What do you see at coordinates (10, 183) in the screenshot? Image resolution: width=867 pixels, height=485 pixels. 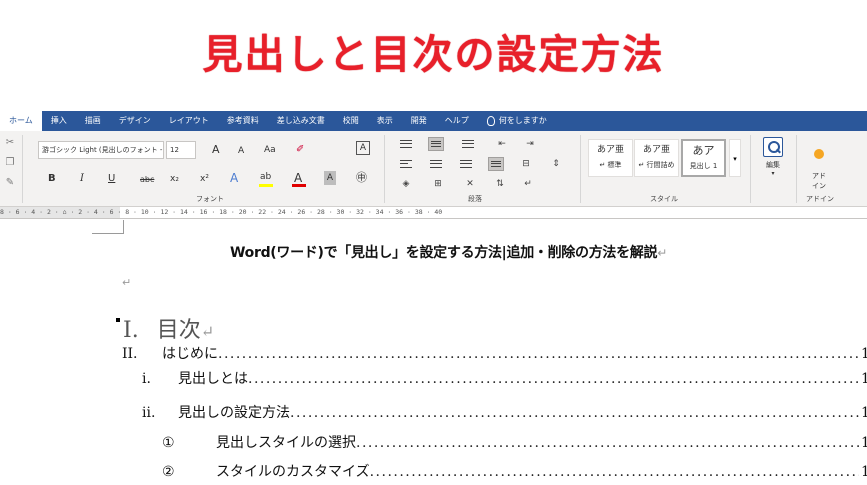 I see `format-painter-icon: ✎` at bounding box center [10, 183].